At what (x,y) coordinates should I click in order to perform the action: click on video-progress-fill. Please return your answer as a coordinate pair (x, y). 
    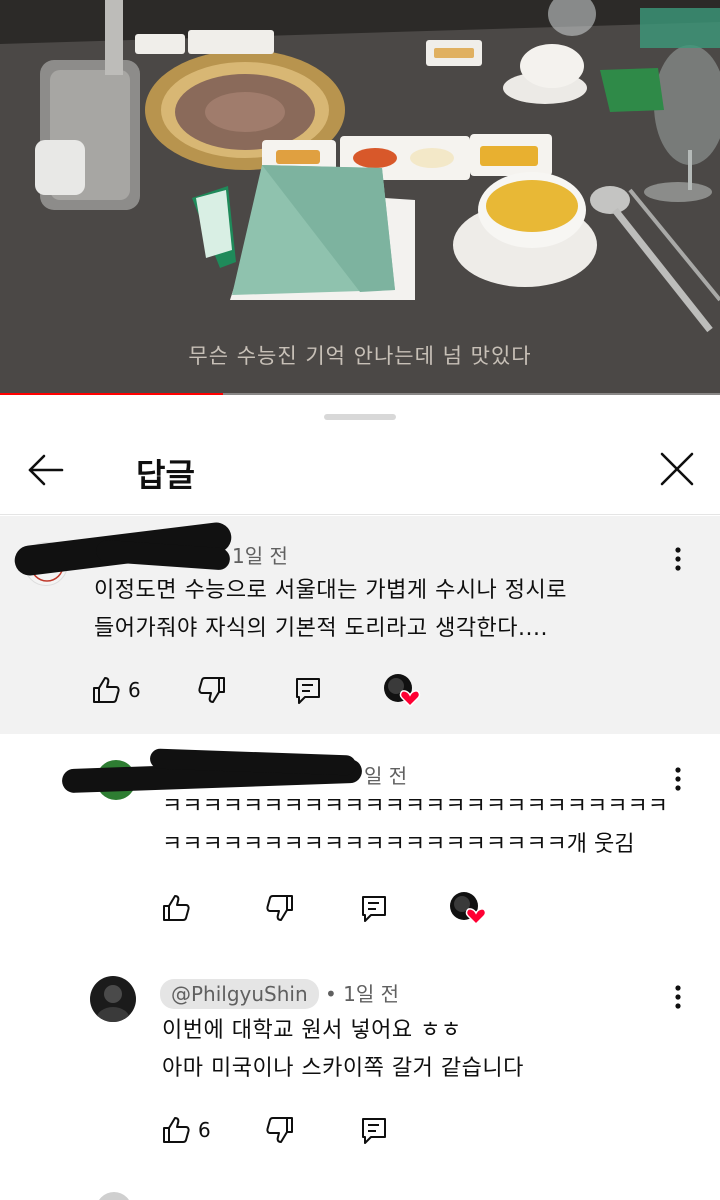
    Looking at the image, I should click on (112, 394).